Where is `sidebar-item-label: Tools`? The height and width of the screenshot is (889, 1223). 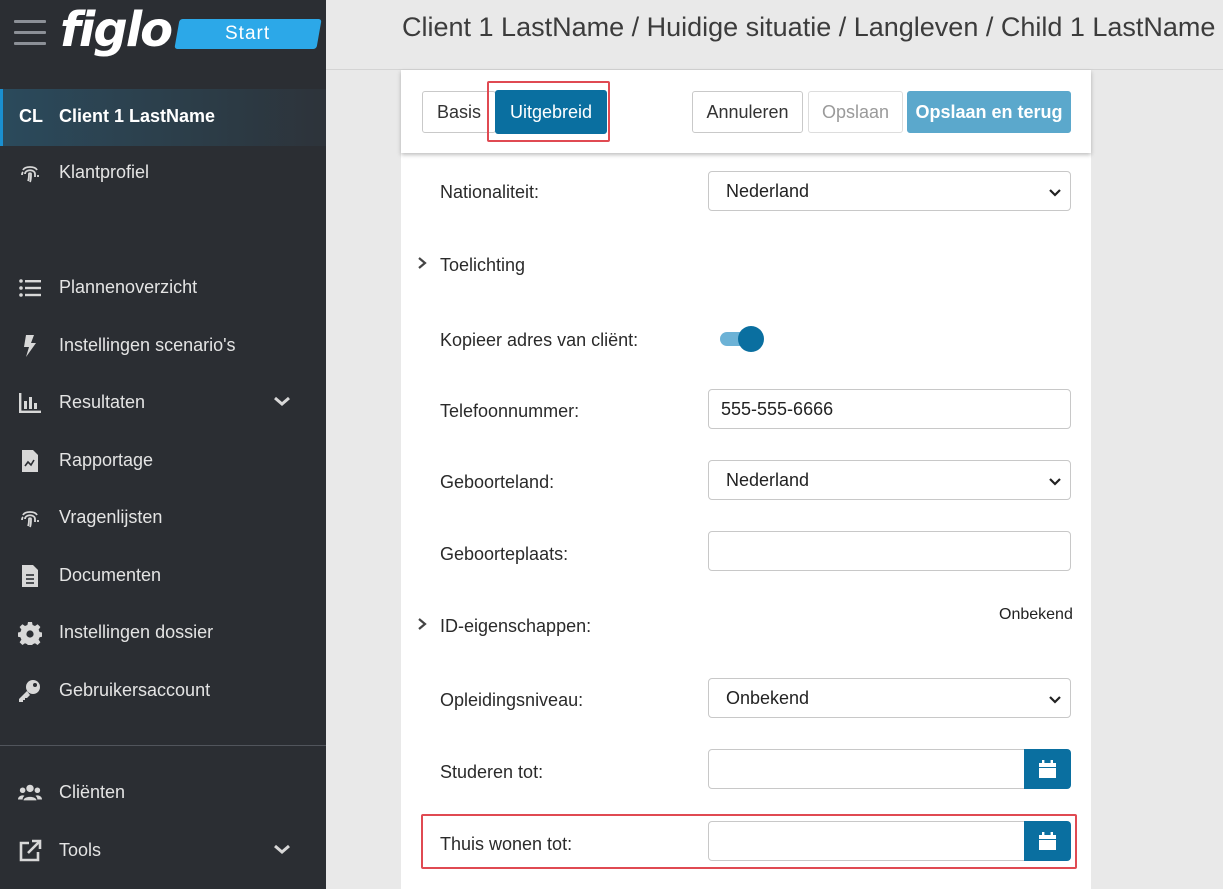
sidebar-item-label: Tools is located at coordinates (80, 850).